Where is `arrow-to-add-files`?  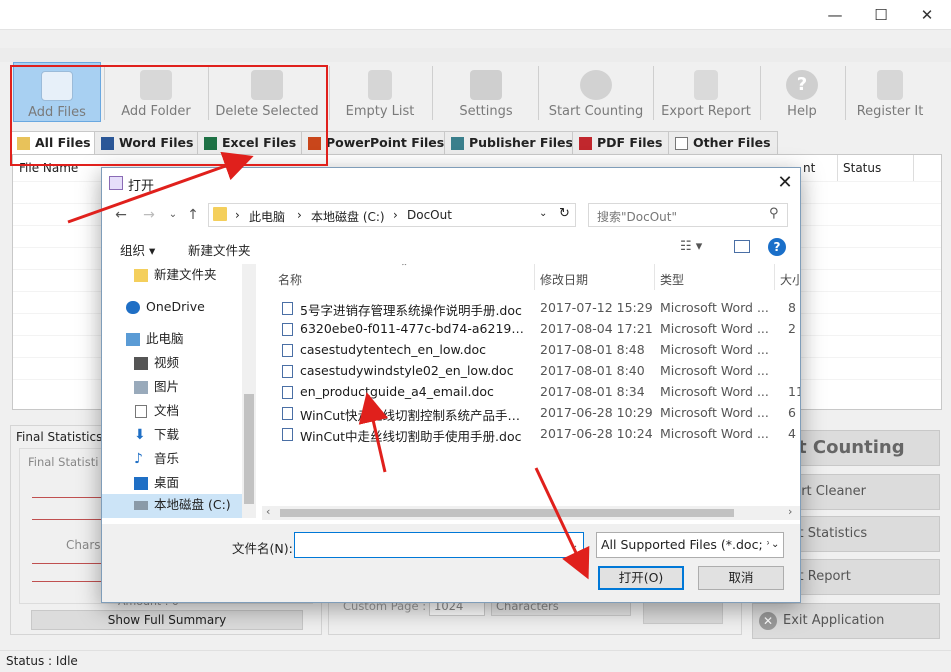 arrow-to-add-files is located at coordinates (160, 187).